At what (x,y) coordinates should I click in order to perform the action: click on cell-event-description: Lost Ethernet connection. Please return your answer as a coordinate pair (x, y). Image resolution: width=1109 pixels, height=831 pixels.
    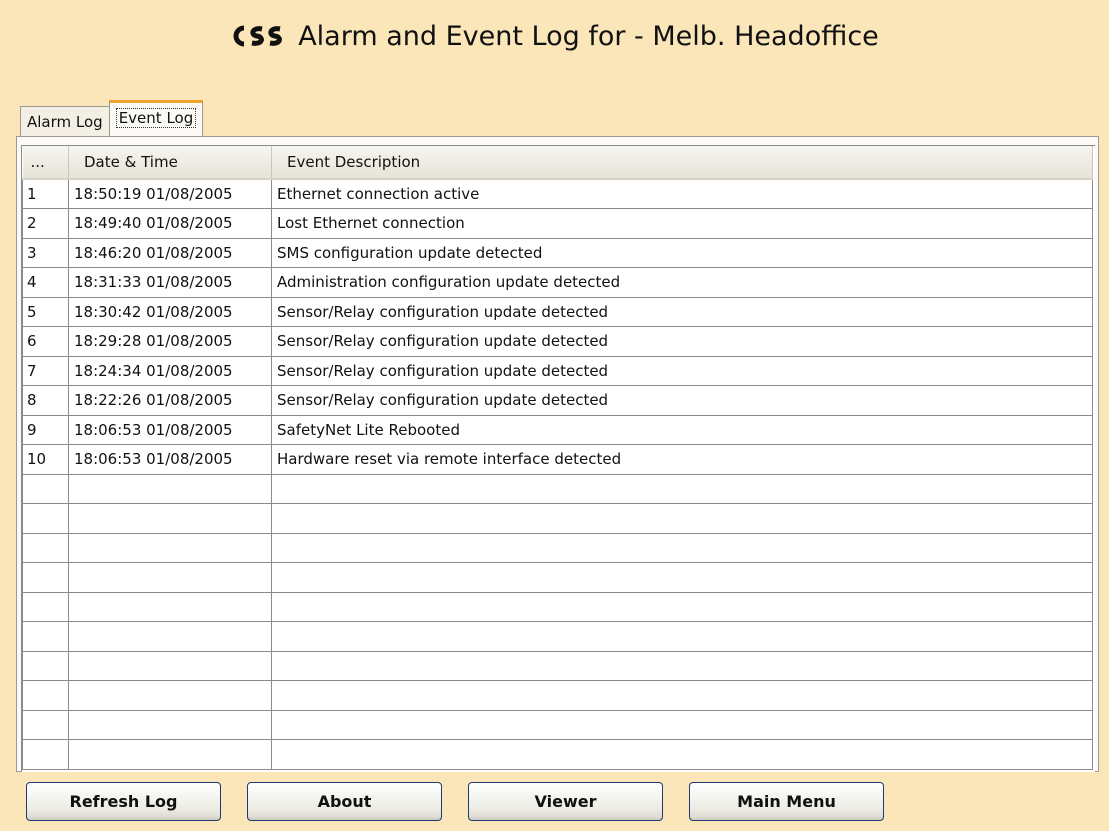
    Looking at the image, I should click on (682, 223).